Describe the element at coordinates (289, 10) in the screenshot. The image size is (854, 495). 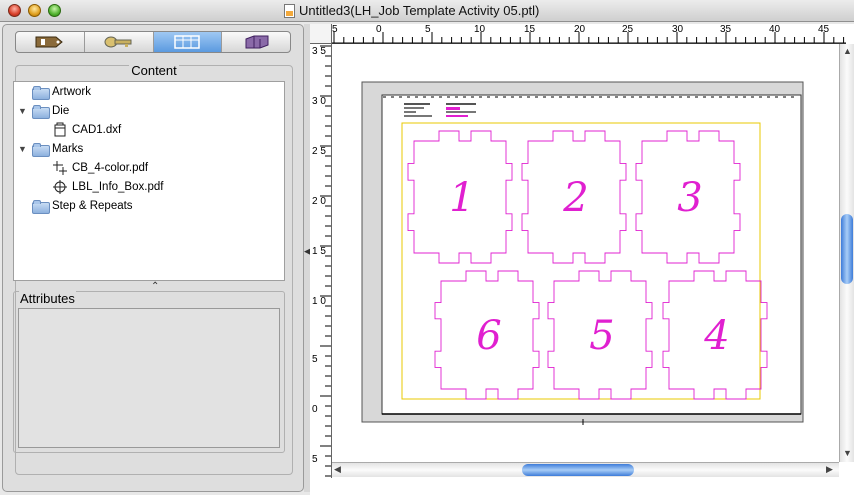
I see `document-icon` at that location.